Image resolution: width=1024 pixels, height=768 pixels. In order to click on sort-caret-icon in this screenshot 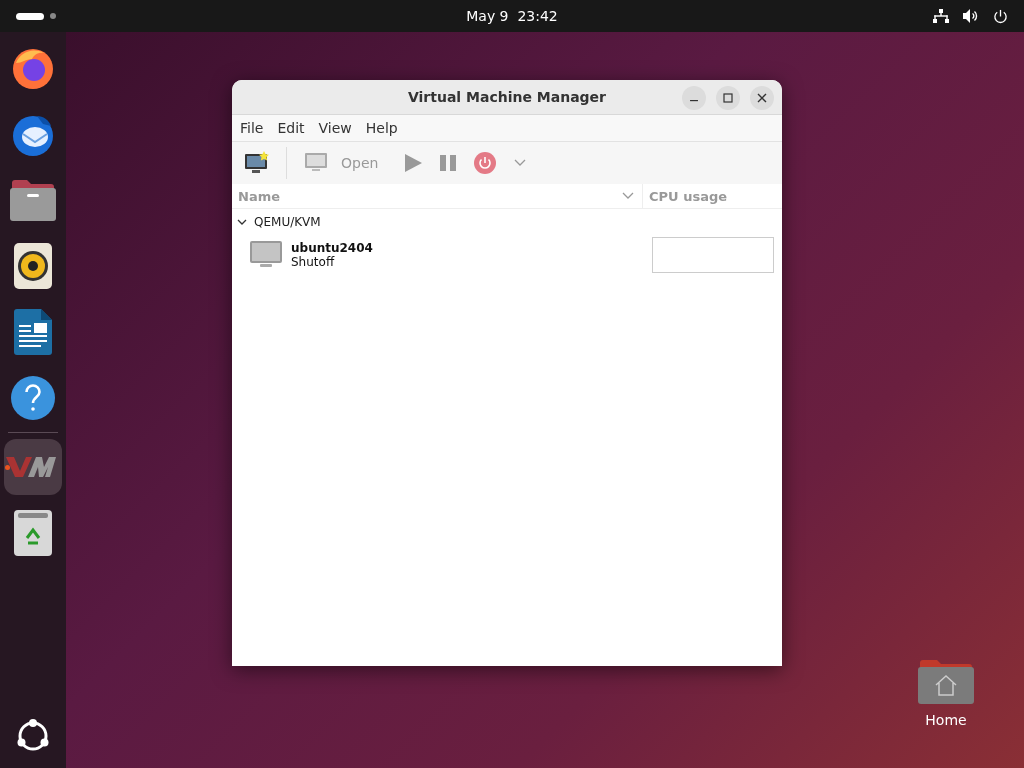, I will do `click(628, 196)`.